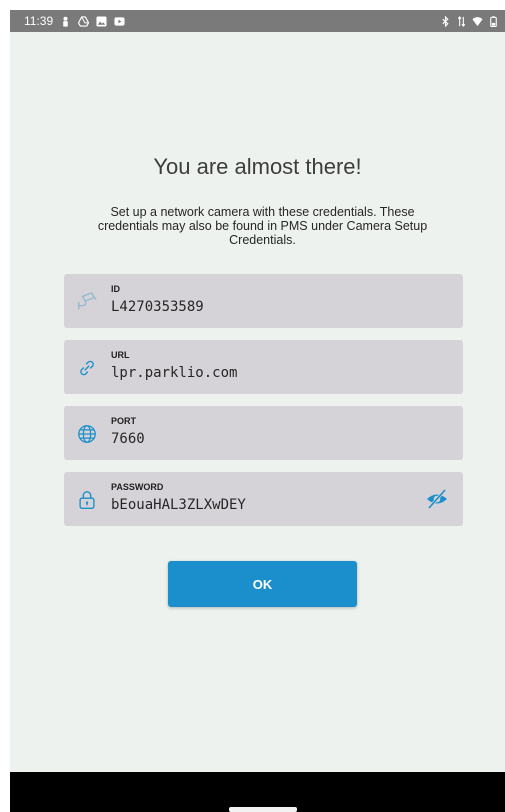 The width and height of the screenshot is (505, 812). What do you see at coordinates (257, 21) in the screenshot?
I see `status-bar: 11:39` at bounding box center [257, 21].